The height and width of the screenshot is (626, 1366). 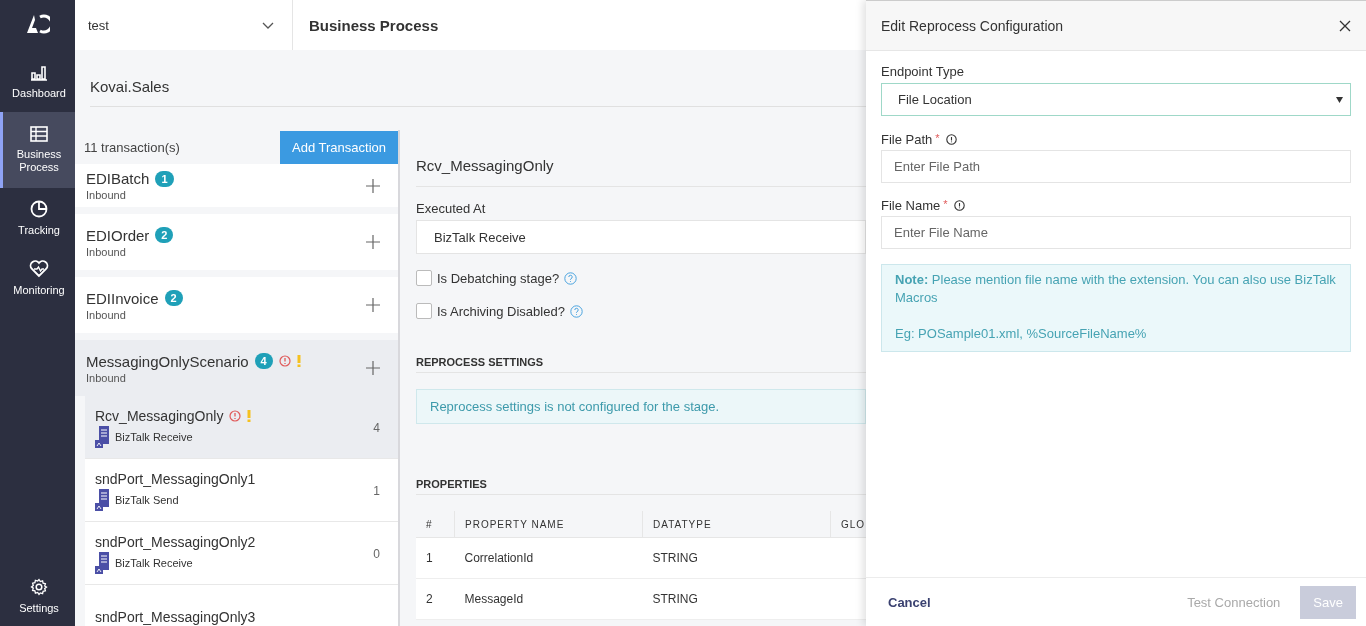 I want to click on column-header: #, so click(x=435, y=524).